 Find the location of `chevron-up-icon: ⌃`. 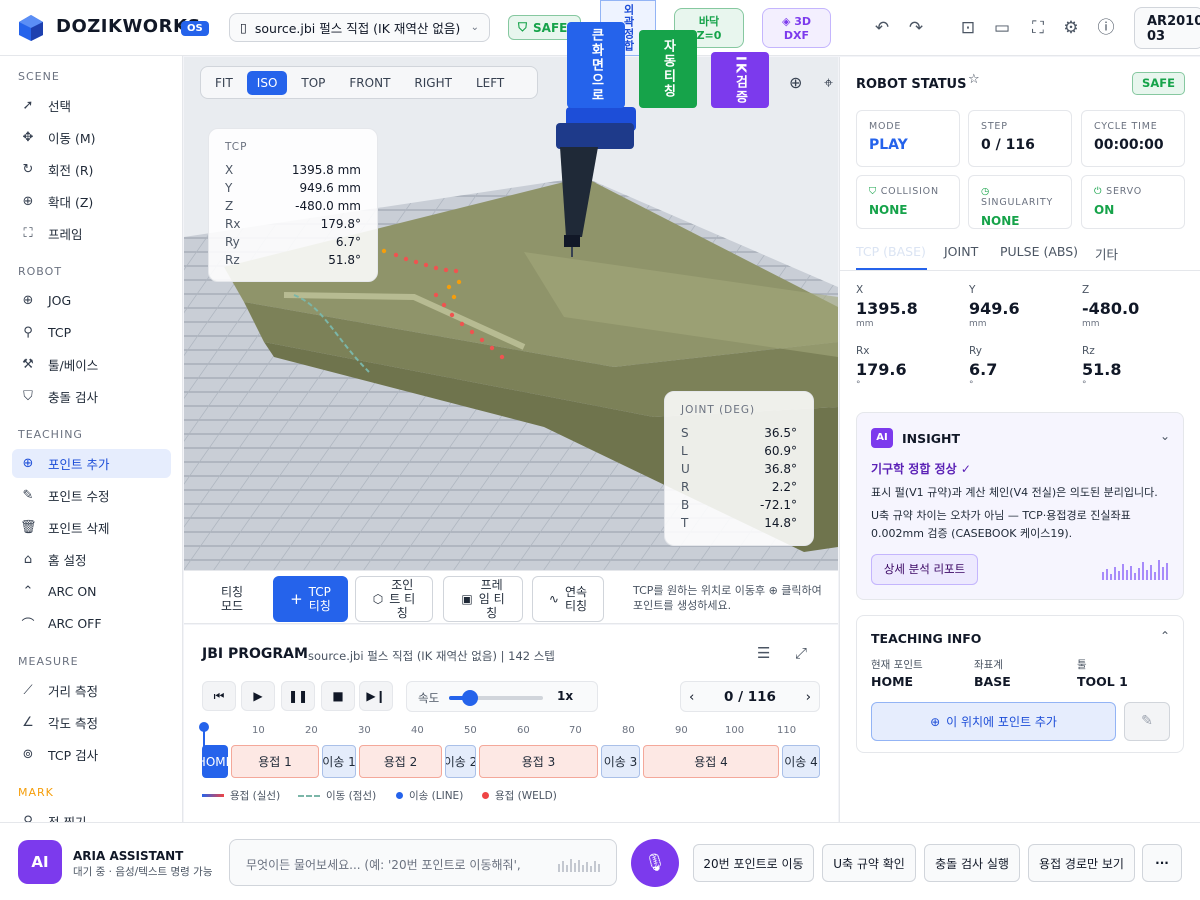

chevron-up-icon: ⌃ is located at coordinates (1165, 636).